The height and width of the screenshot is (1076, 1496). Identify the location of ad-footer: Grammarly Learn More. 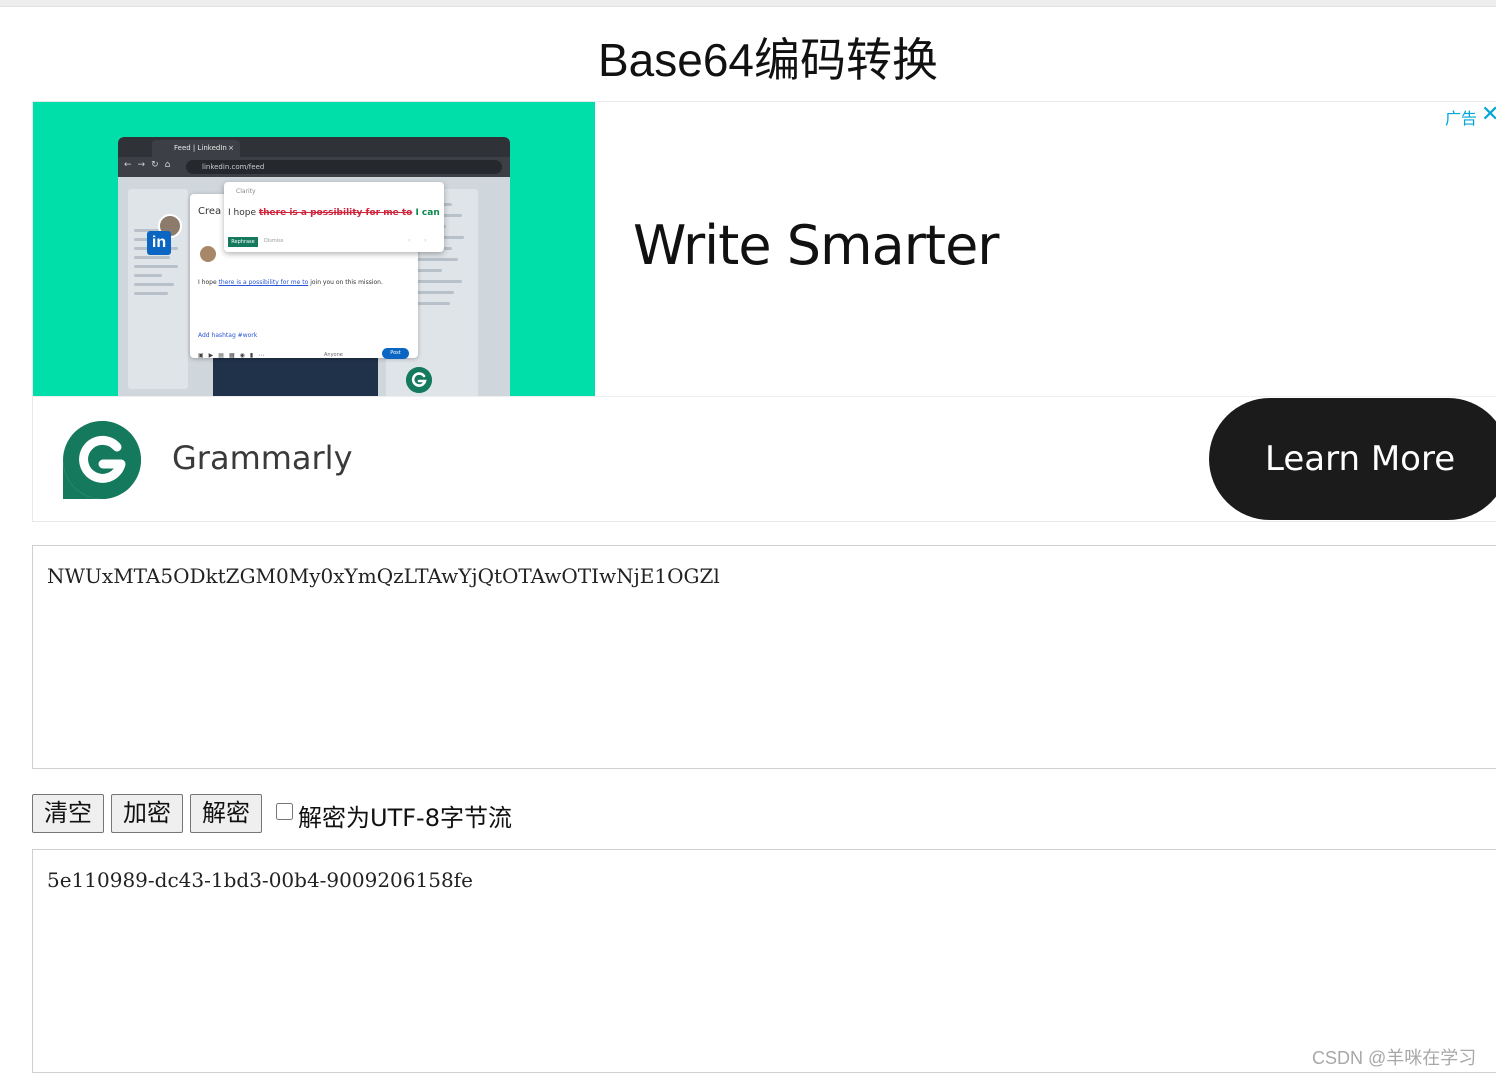
(764, 458).